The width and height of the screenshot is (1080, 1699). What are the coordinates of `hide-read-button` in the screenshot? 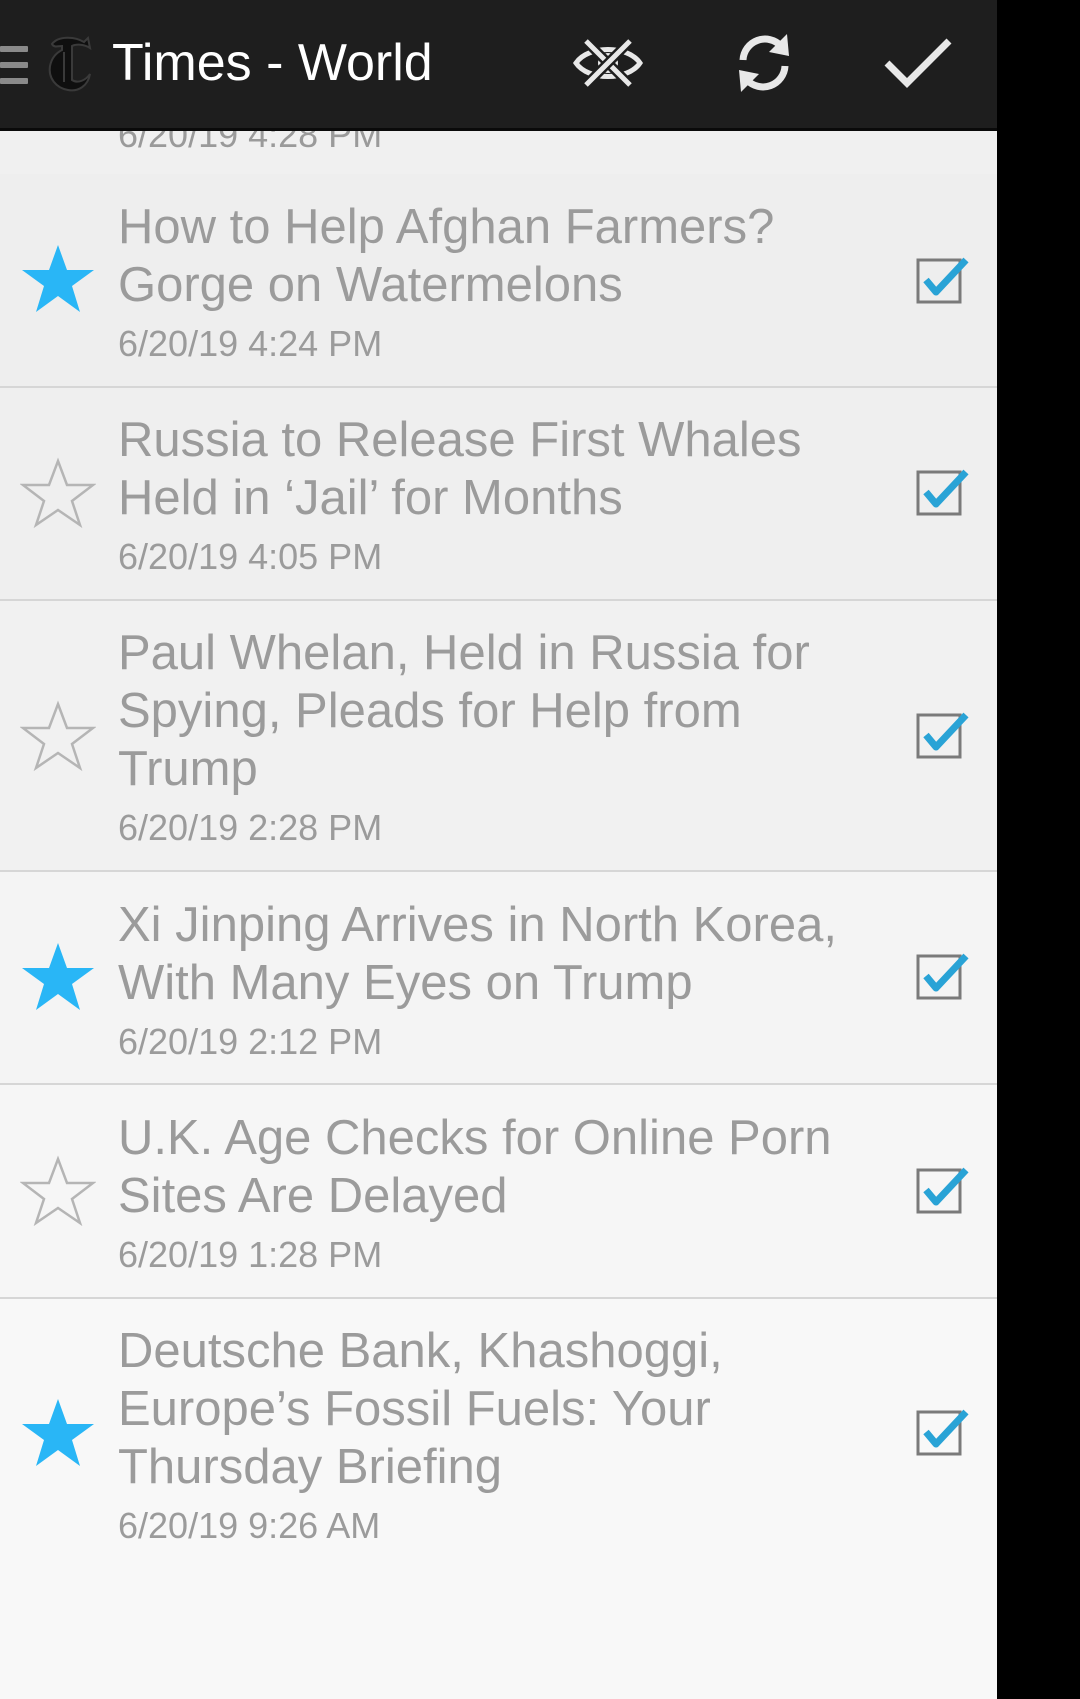 It's located at (608, 63).